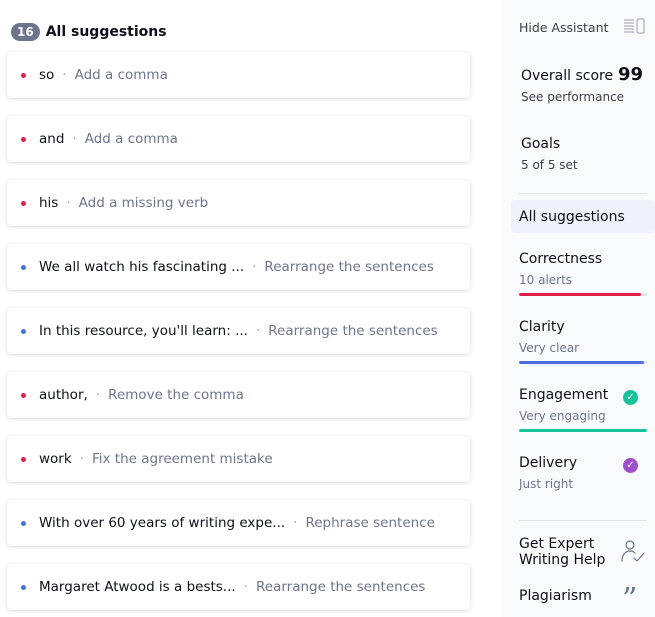 This screenshot has height=617, width=655. I want to click on all-suggestions-label: All suggestions, so click(572, 216).